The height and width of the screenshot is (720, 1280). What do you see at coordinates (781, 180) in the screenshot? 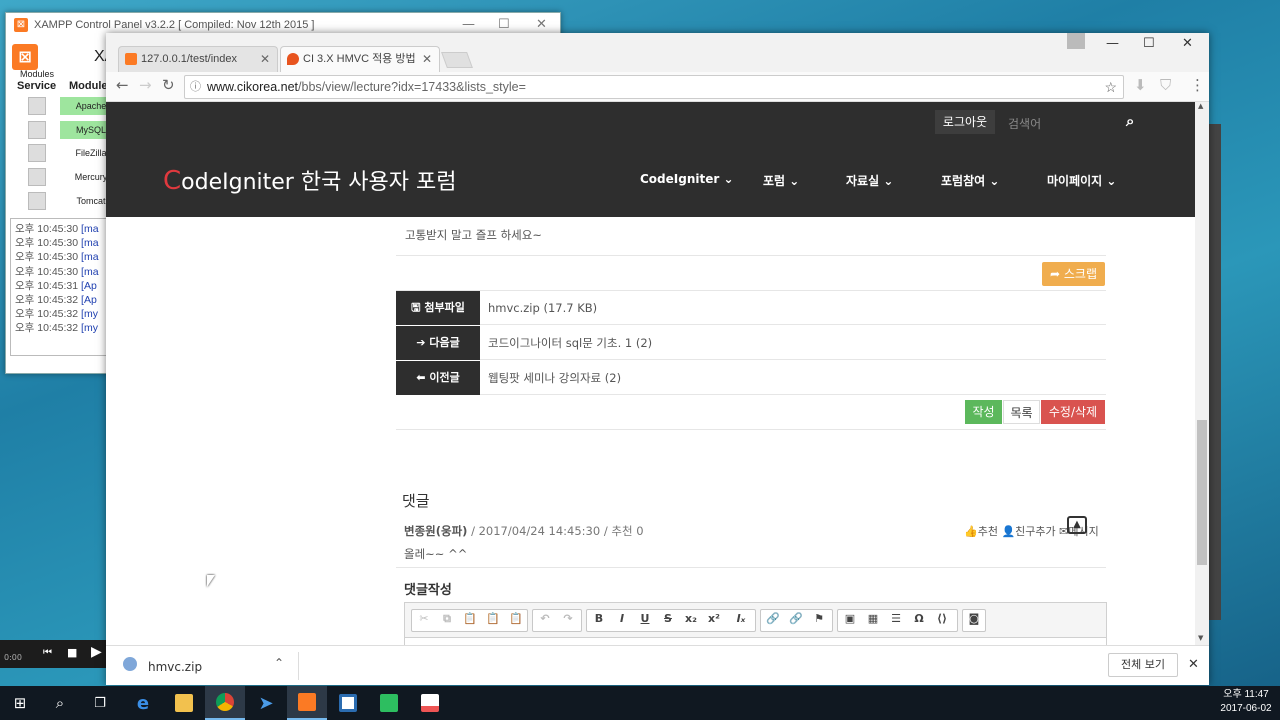
I see `nav-forum: 포럼 ⌄` at bounding box center [781, 180].